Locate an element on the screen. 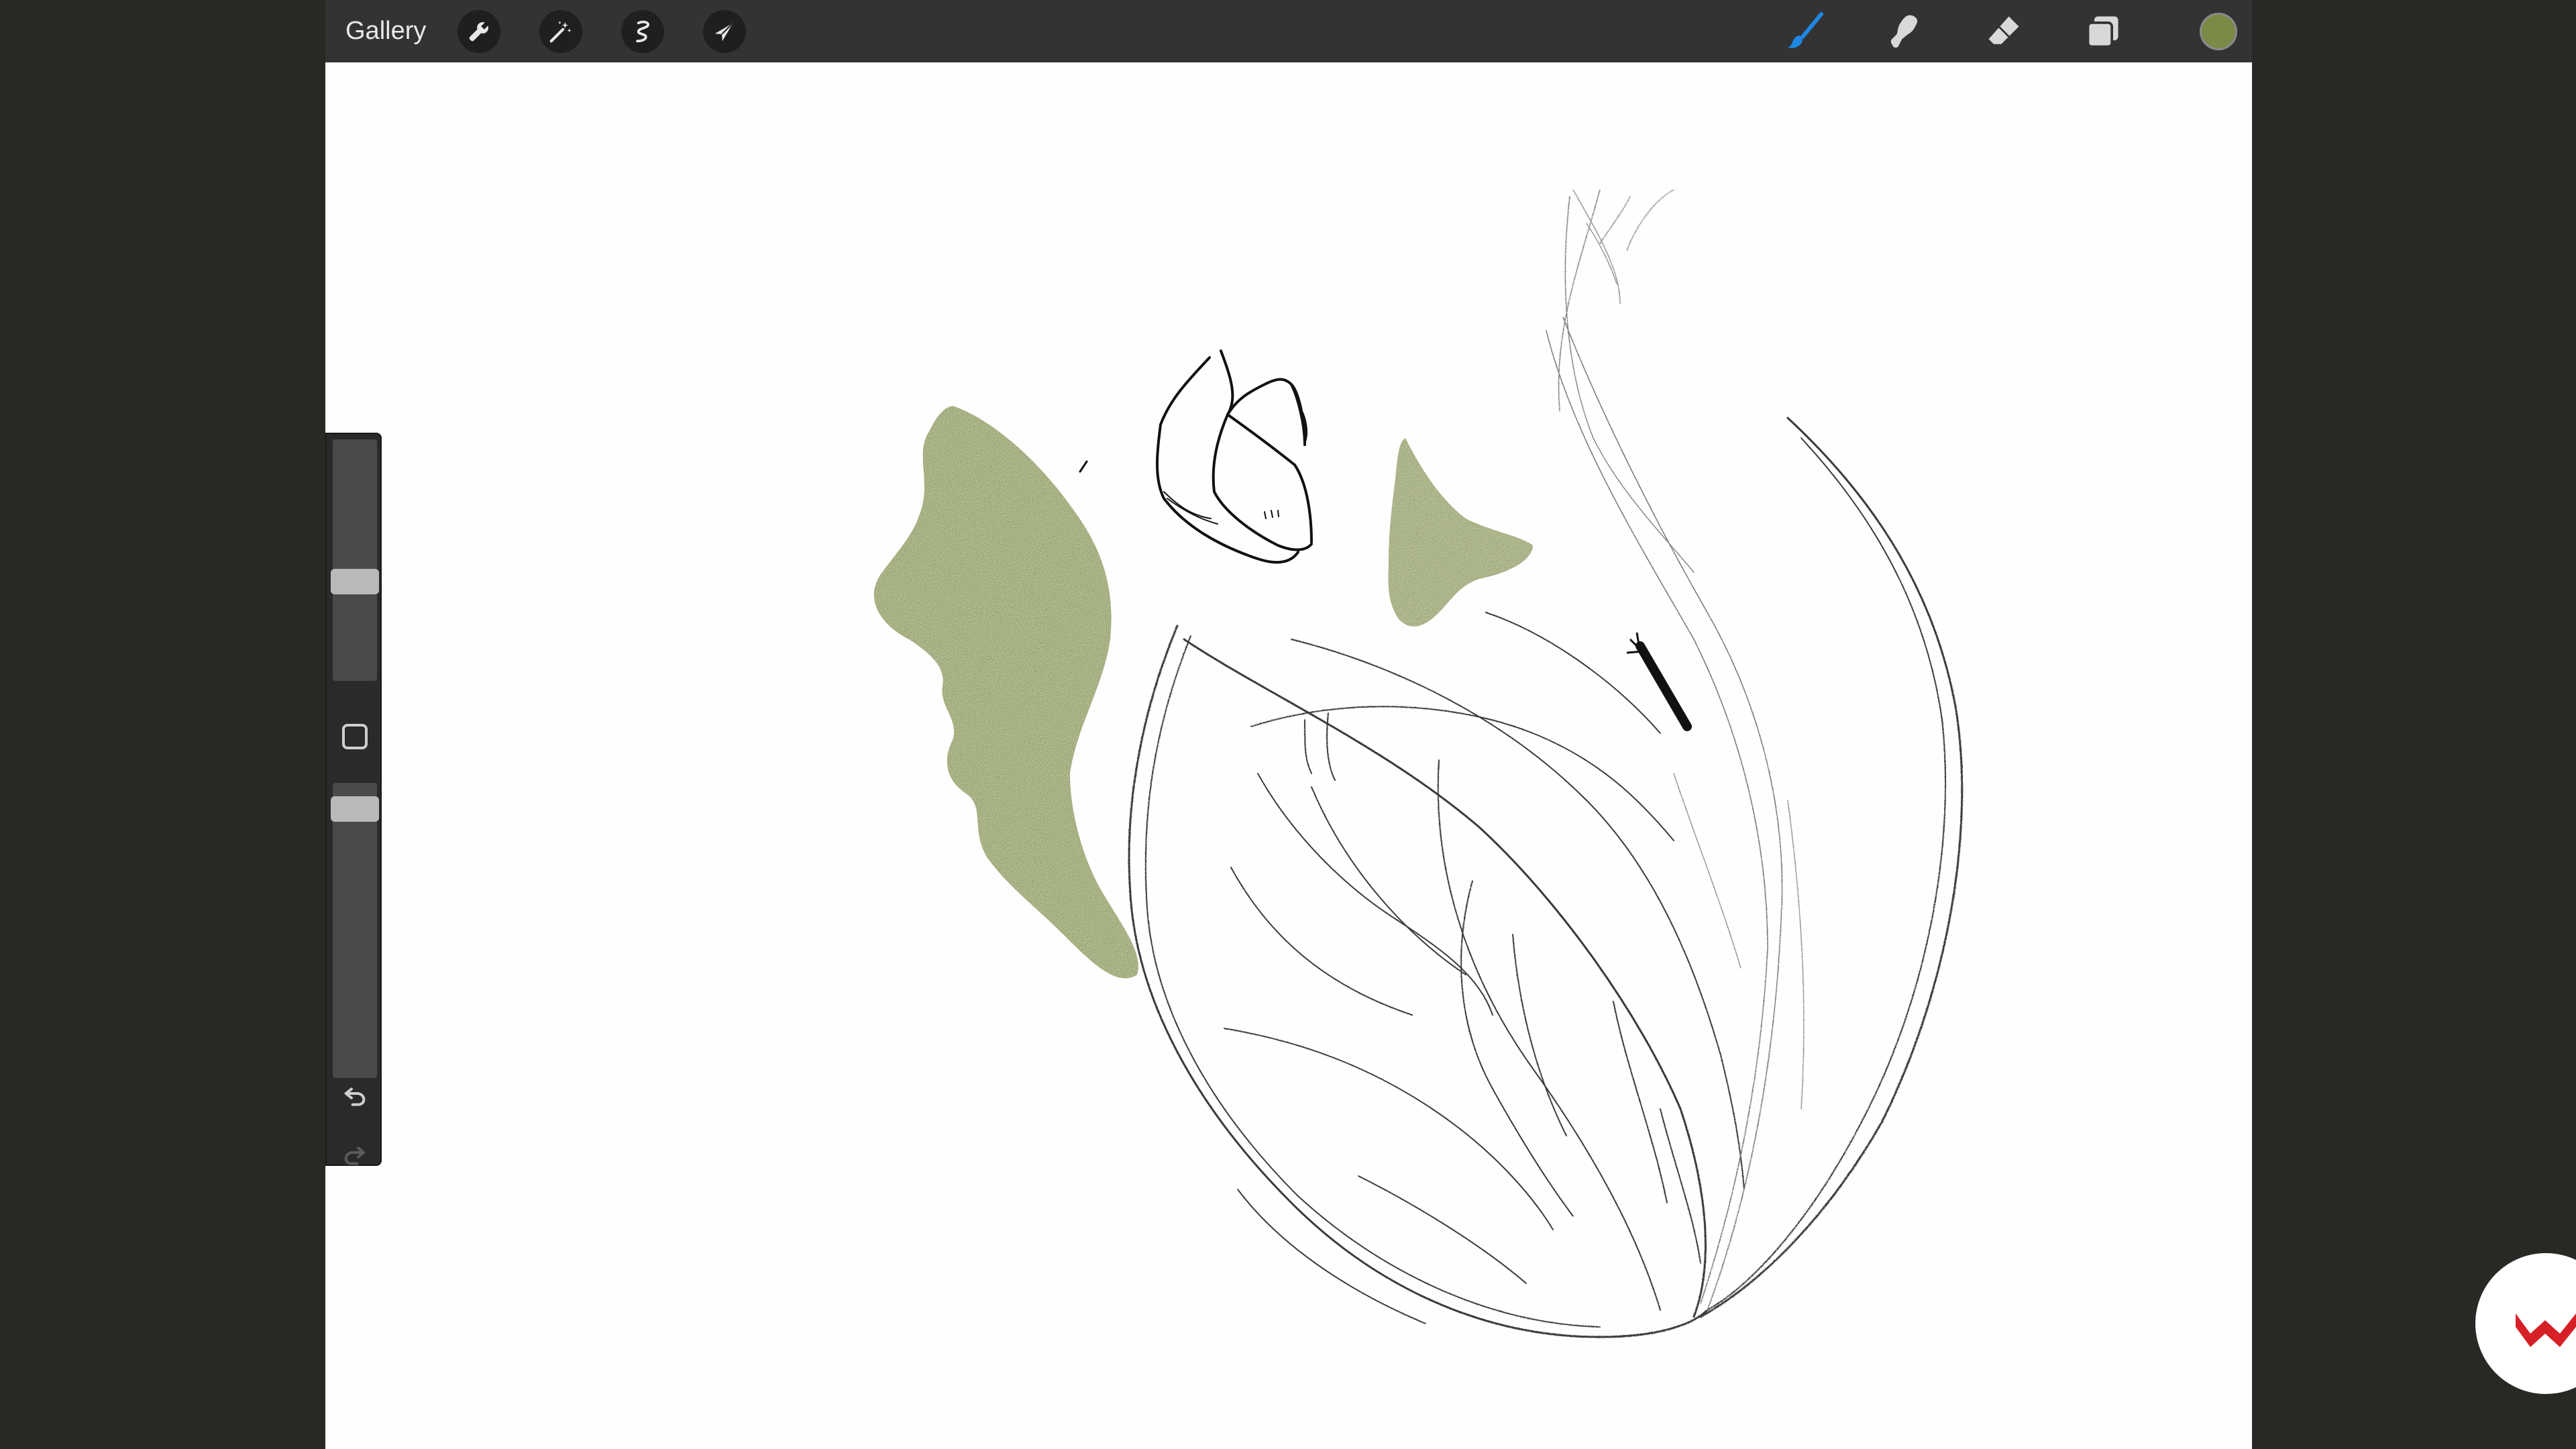 The height and width of the screenshot is (1449, 2576). brush-icon is located at coordinates (1805, 30).